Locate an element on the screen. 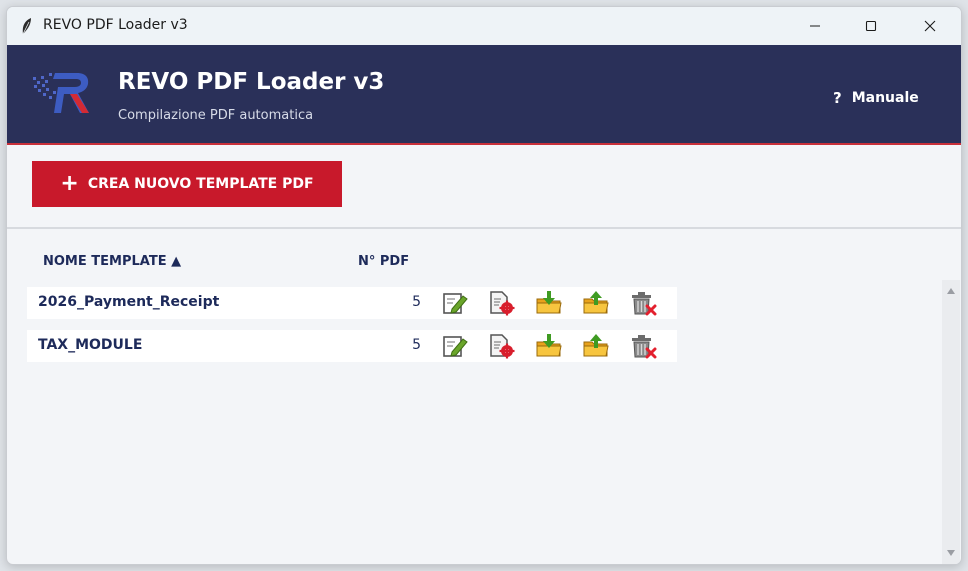  table-row: TAX_MODULE 5 is located at coordinates (352, 346).